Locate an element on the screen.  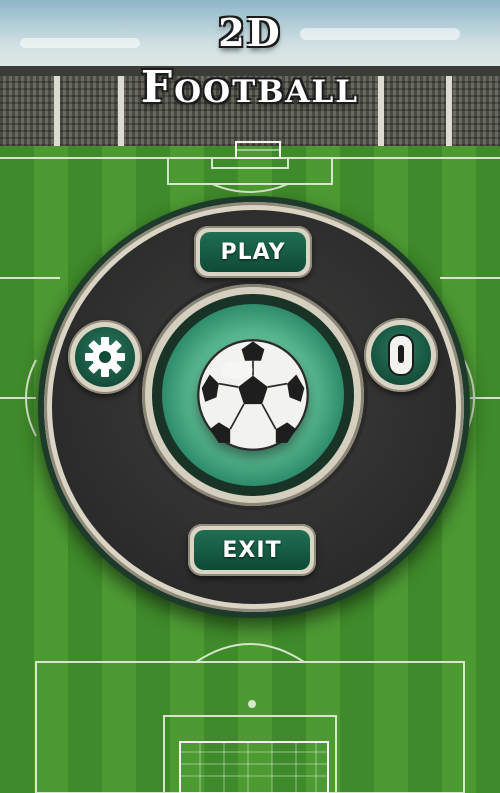
kit-button is located at coordinates (401, 355).